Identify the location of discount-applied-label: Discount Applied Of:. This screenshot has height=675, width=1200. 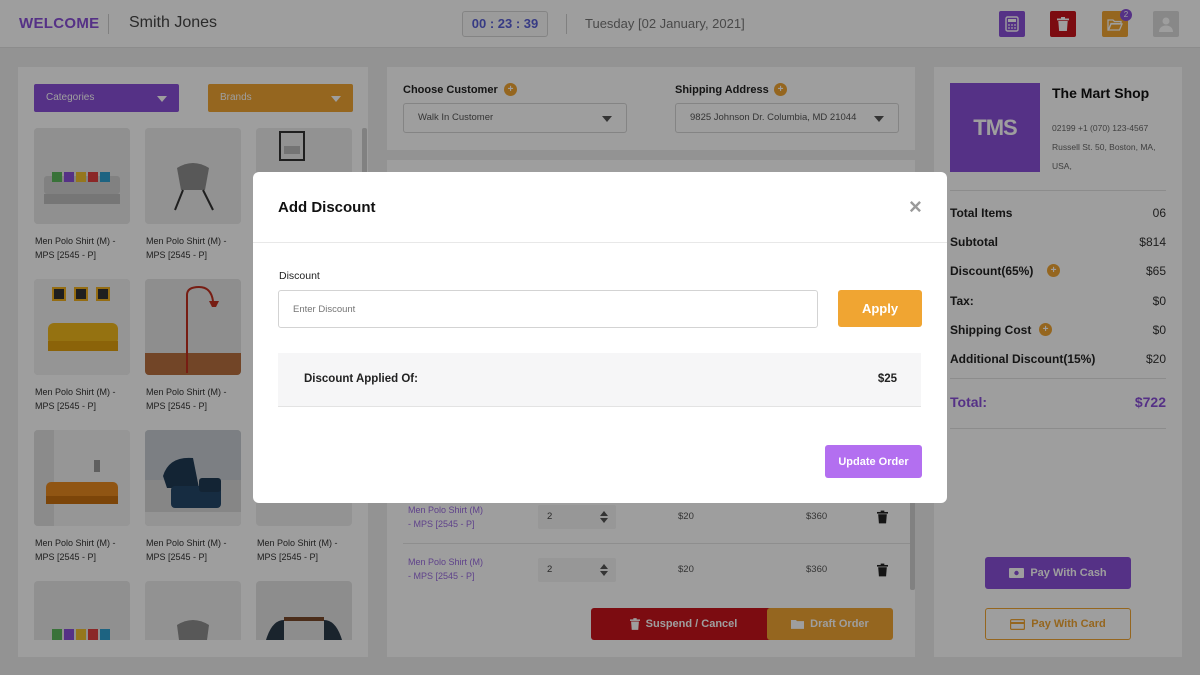
(361, 379).